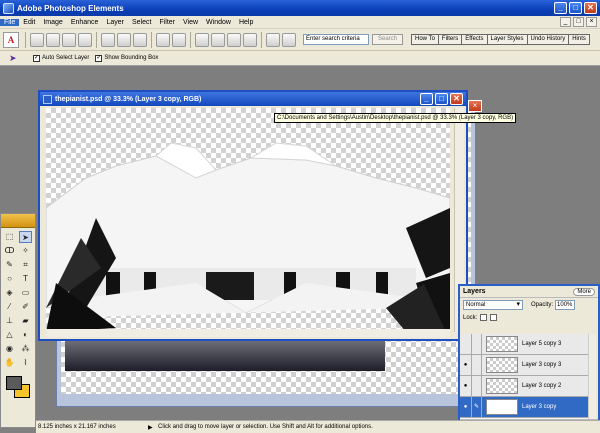  I want to click on bounding-box-option: ✓ Show Bounding Box, so click(126, 58).